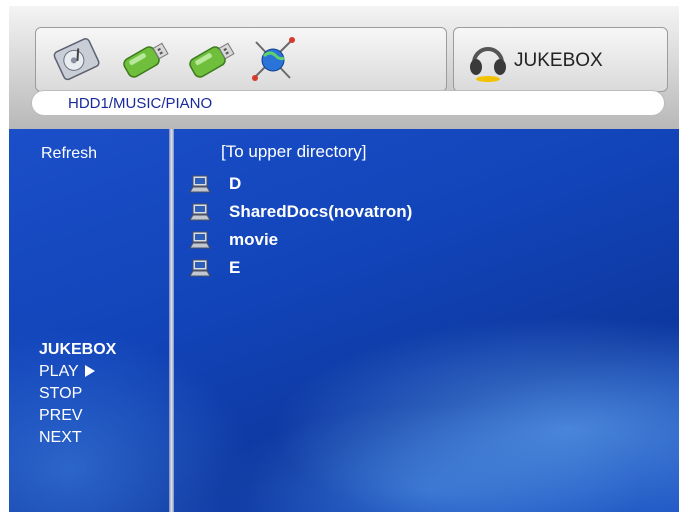 The height and width of the screenshot is (517, 689). I want to click on list-item: SharedDocs(novatron), so click(300, 212).